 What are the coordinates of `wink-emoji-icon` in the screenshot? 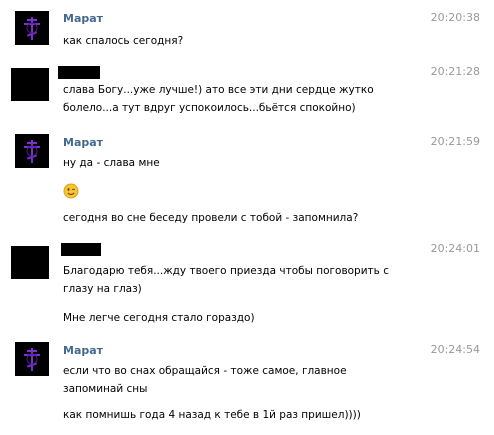 It's located at (71, 191).